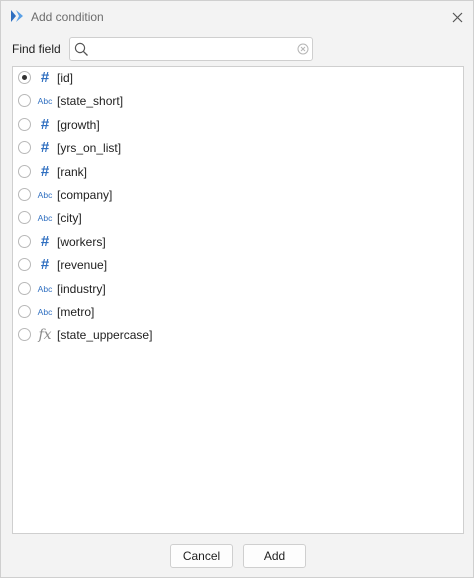 Image resolution: width=474 pixels, height=578 pixels. What do you see at coordinates (81, 288) in the screenshot?
I see `field-label: [industry]` at bounding box center [81, 288].